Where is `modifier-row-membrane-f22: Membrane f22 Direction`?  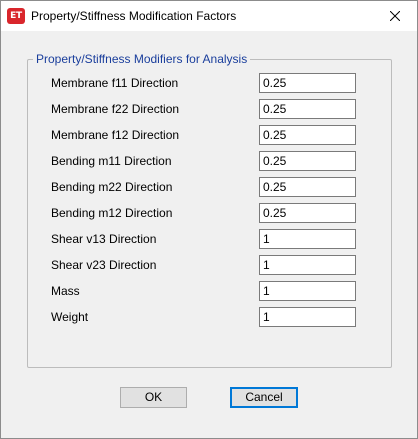
modifier-row-membrane-f22: Membrane f22 Direction is located at coordinates (209, 110).